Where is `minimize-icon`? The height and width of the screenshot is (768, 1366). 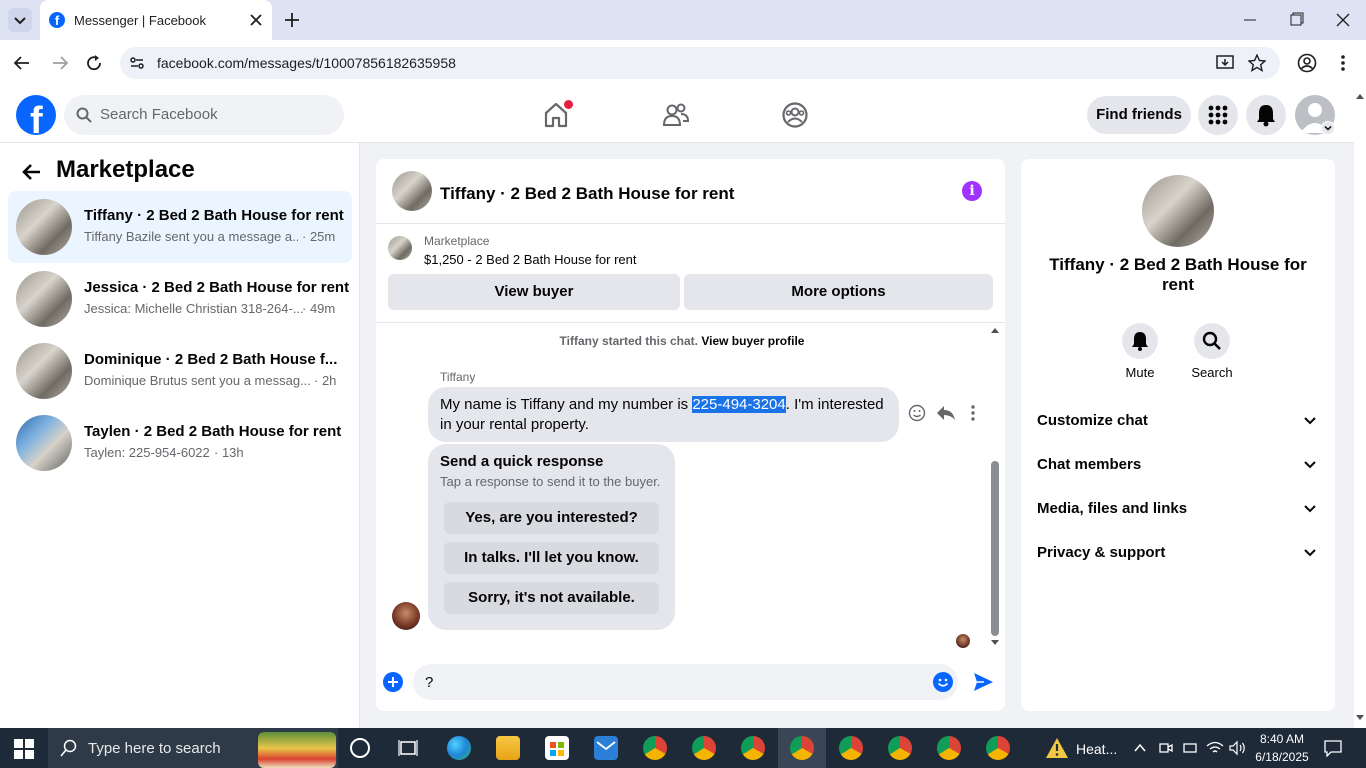 minimize-icon is located at coordinates (1250, 20).